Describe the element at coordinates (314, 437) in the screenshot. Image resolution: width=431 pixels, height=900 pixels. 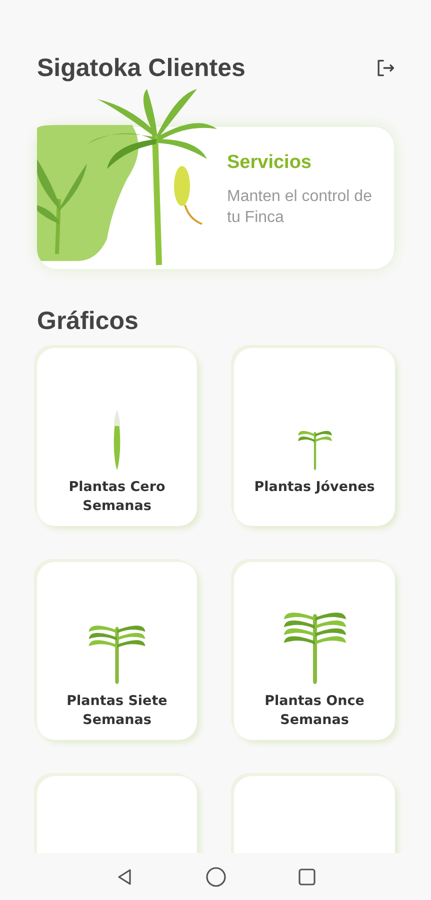
I see `chart-card: Plantas Jóvenes` at that location.